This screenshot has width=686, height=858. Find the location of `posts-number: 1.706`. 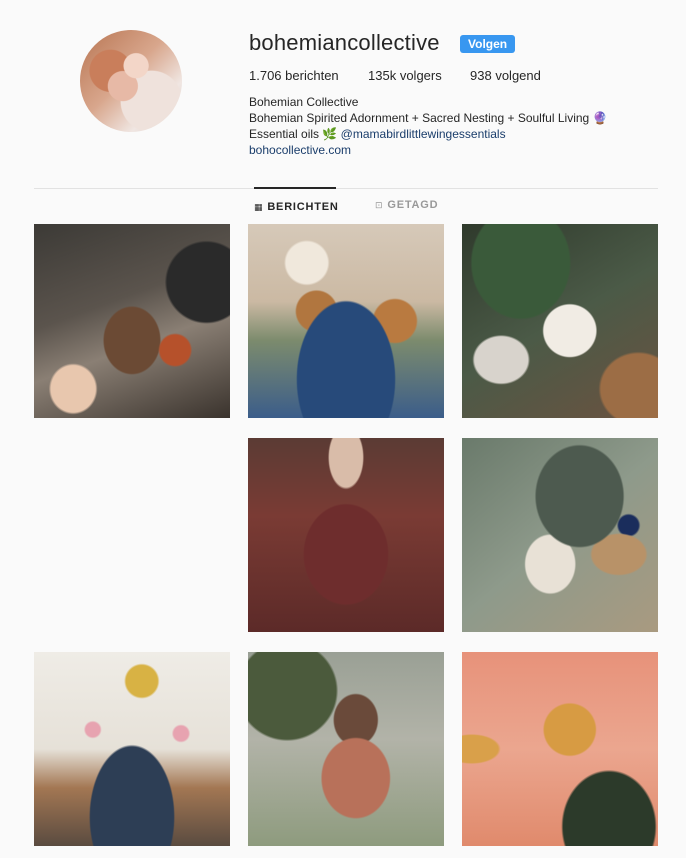

posts-number: 1.706 is located at coordinates (265, 75).